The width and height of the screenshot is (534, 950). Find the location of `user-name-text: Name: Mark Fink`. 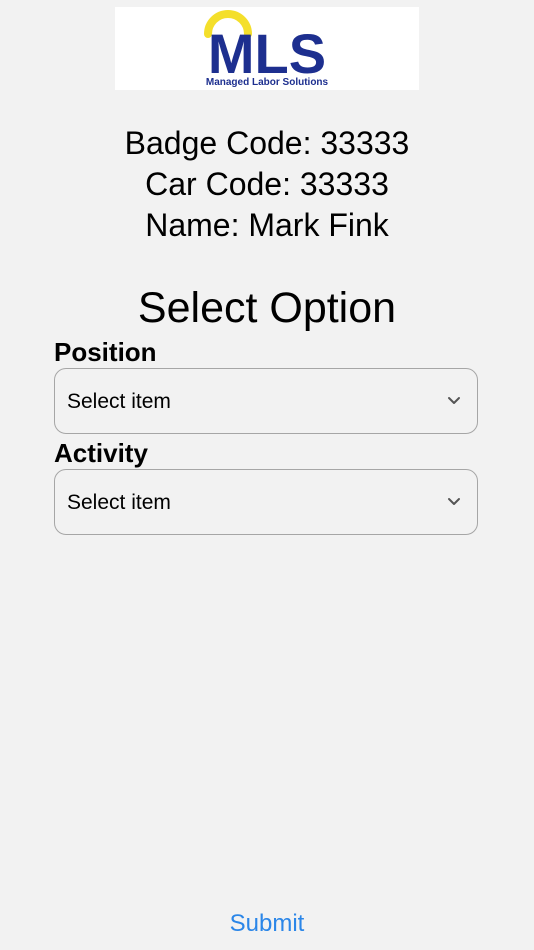

user-name-text: Name: Mark Fink is located at coordinates (267, 225).